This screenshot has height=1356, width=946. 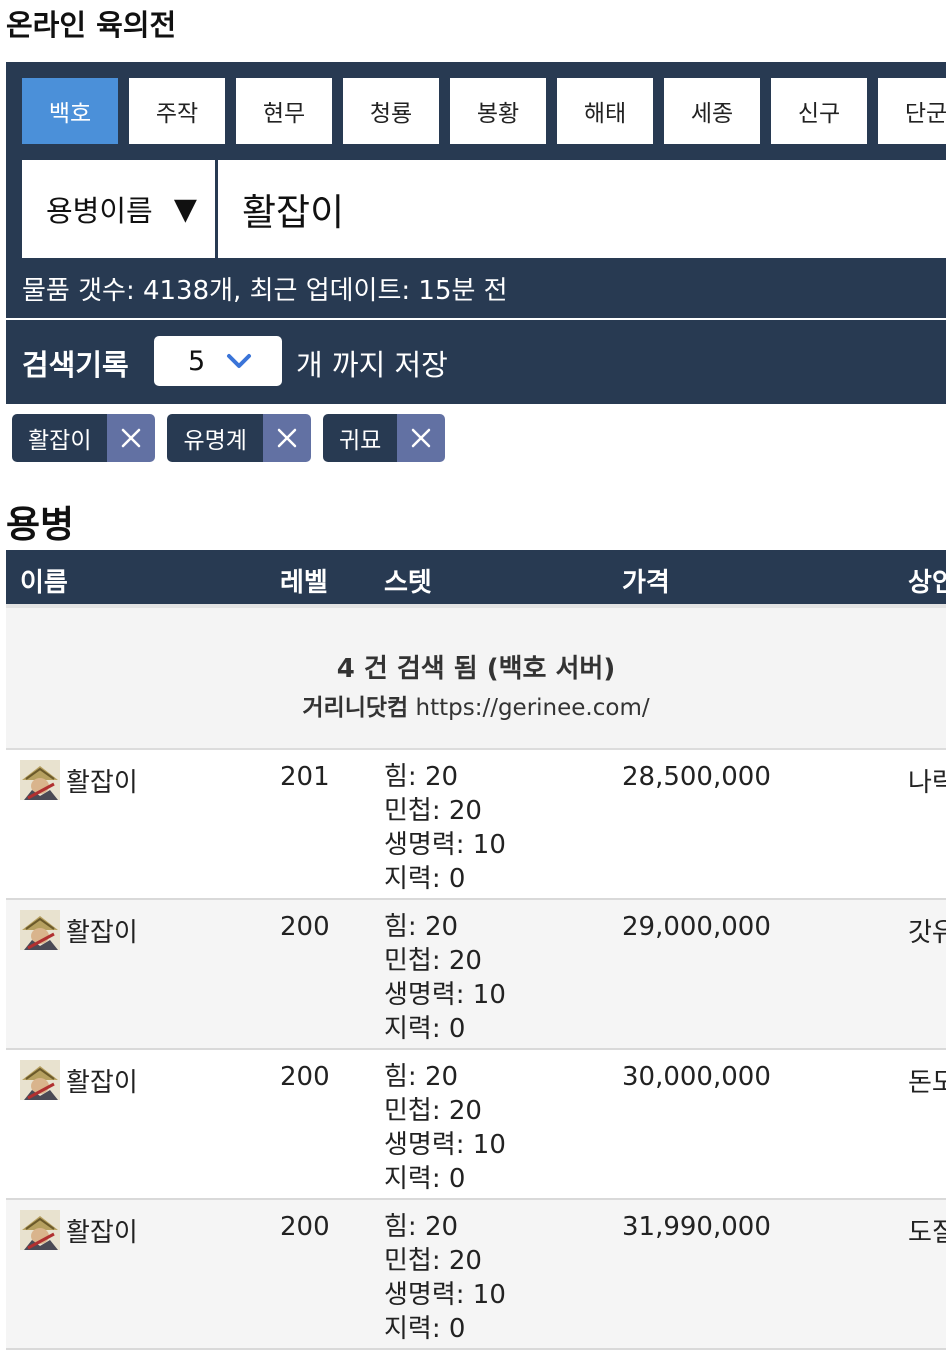 I want to click on history-limit-suffix: 개 까지 저장, so click(x=372, y=365).